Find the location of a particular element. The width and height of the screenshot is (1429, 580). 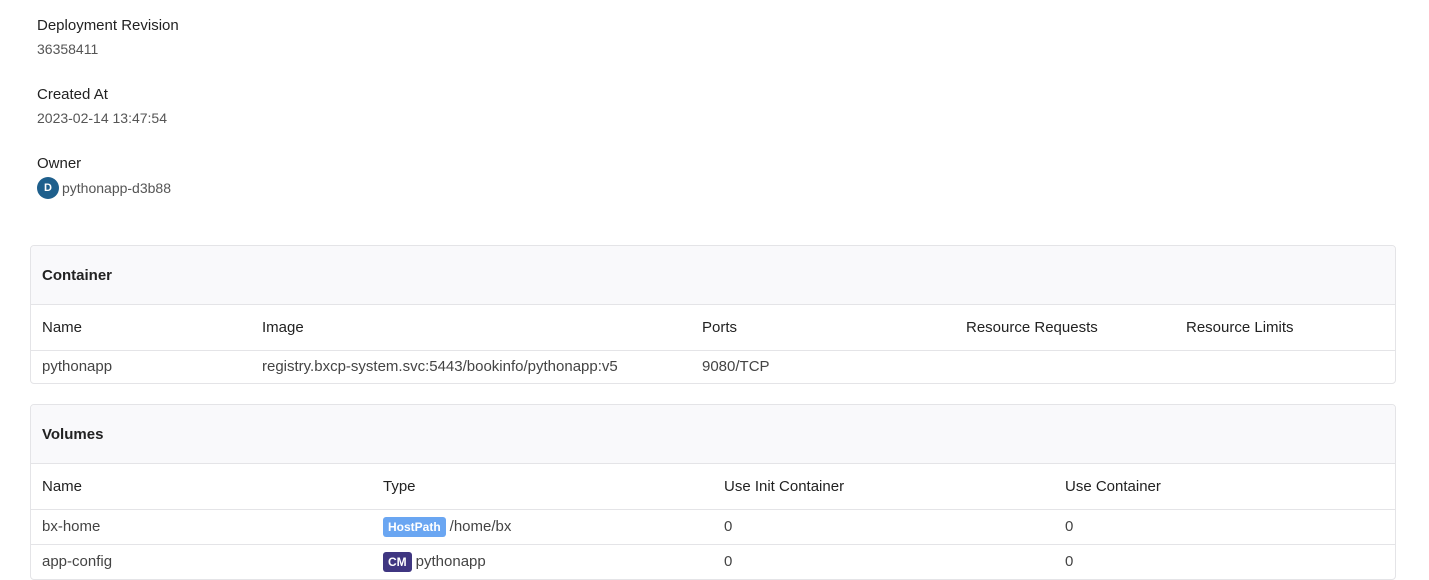

container-col-ports: Ports is located at coordinates (823, 328).